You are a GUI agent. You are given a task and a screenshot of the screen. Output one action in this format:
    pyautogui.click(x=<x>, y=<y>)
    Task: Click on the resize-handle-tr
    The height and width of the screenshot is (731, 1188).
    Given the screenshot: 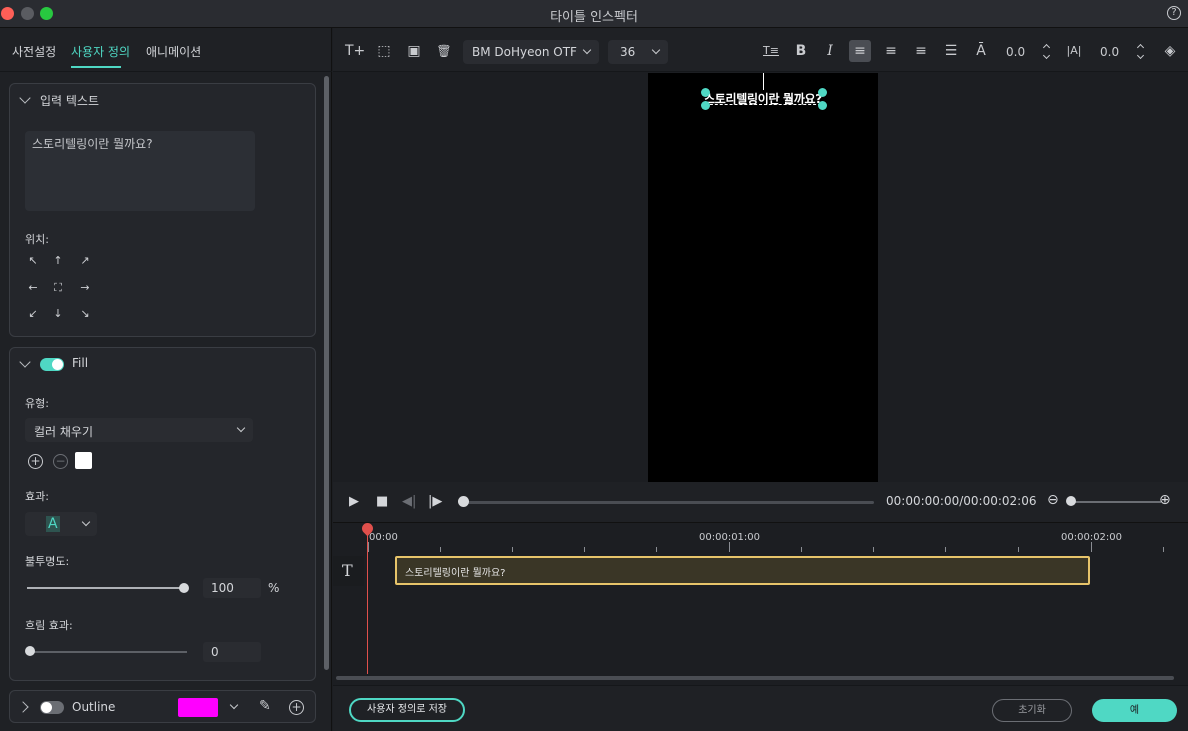 What is the action you would take?
    pyautogui.click(x=822, y=92)
    